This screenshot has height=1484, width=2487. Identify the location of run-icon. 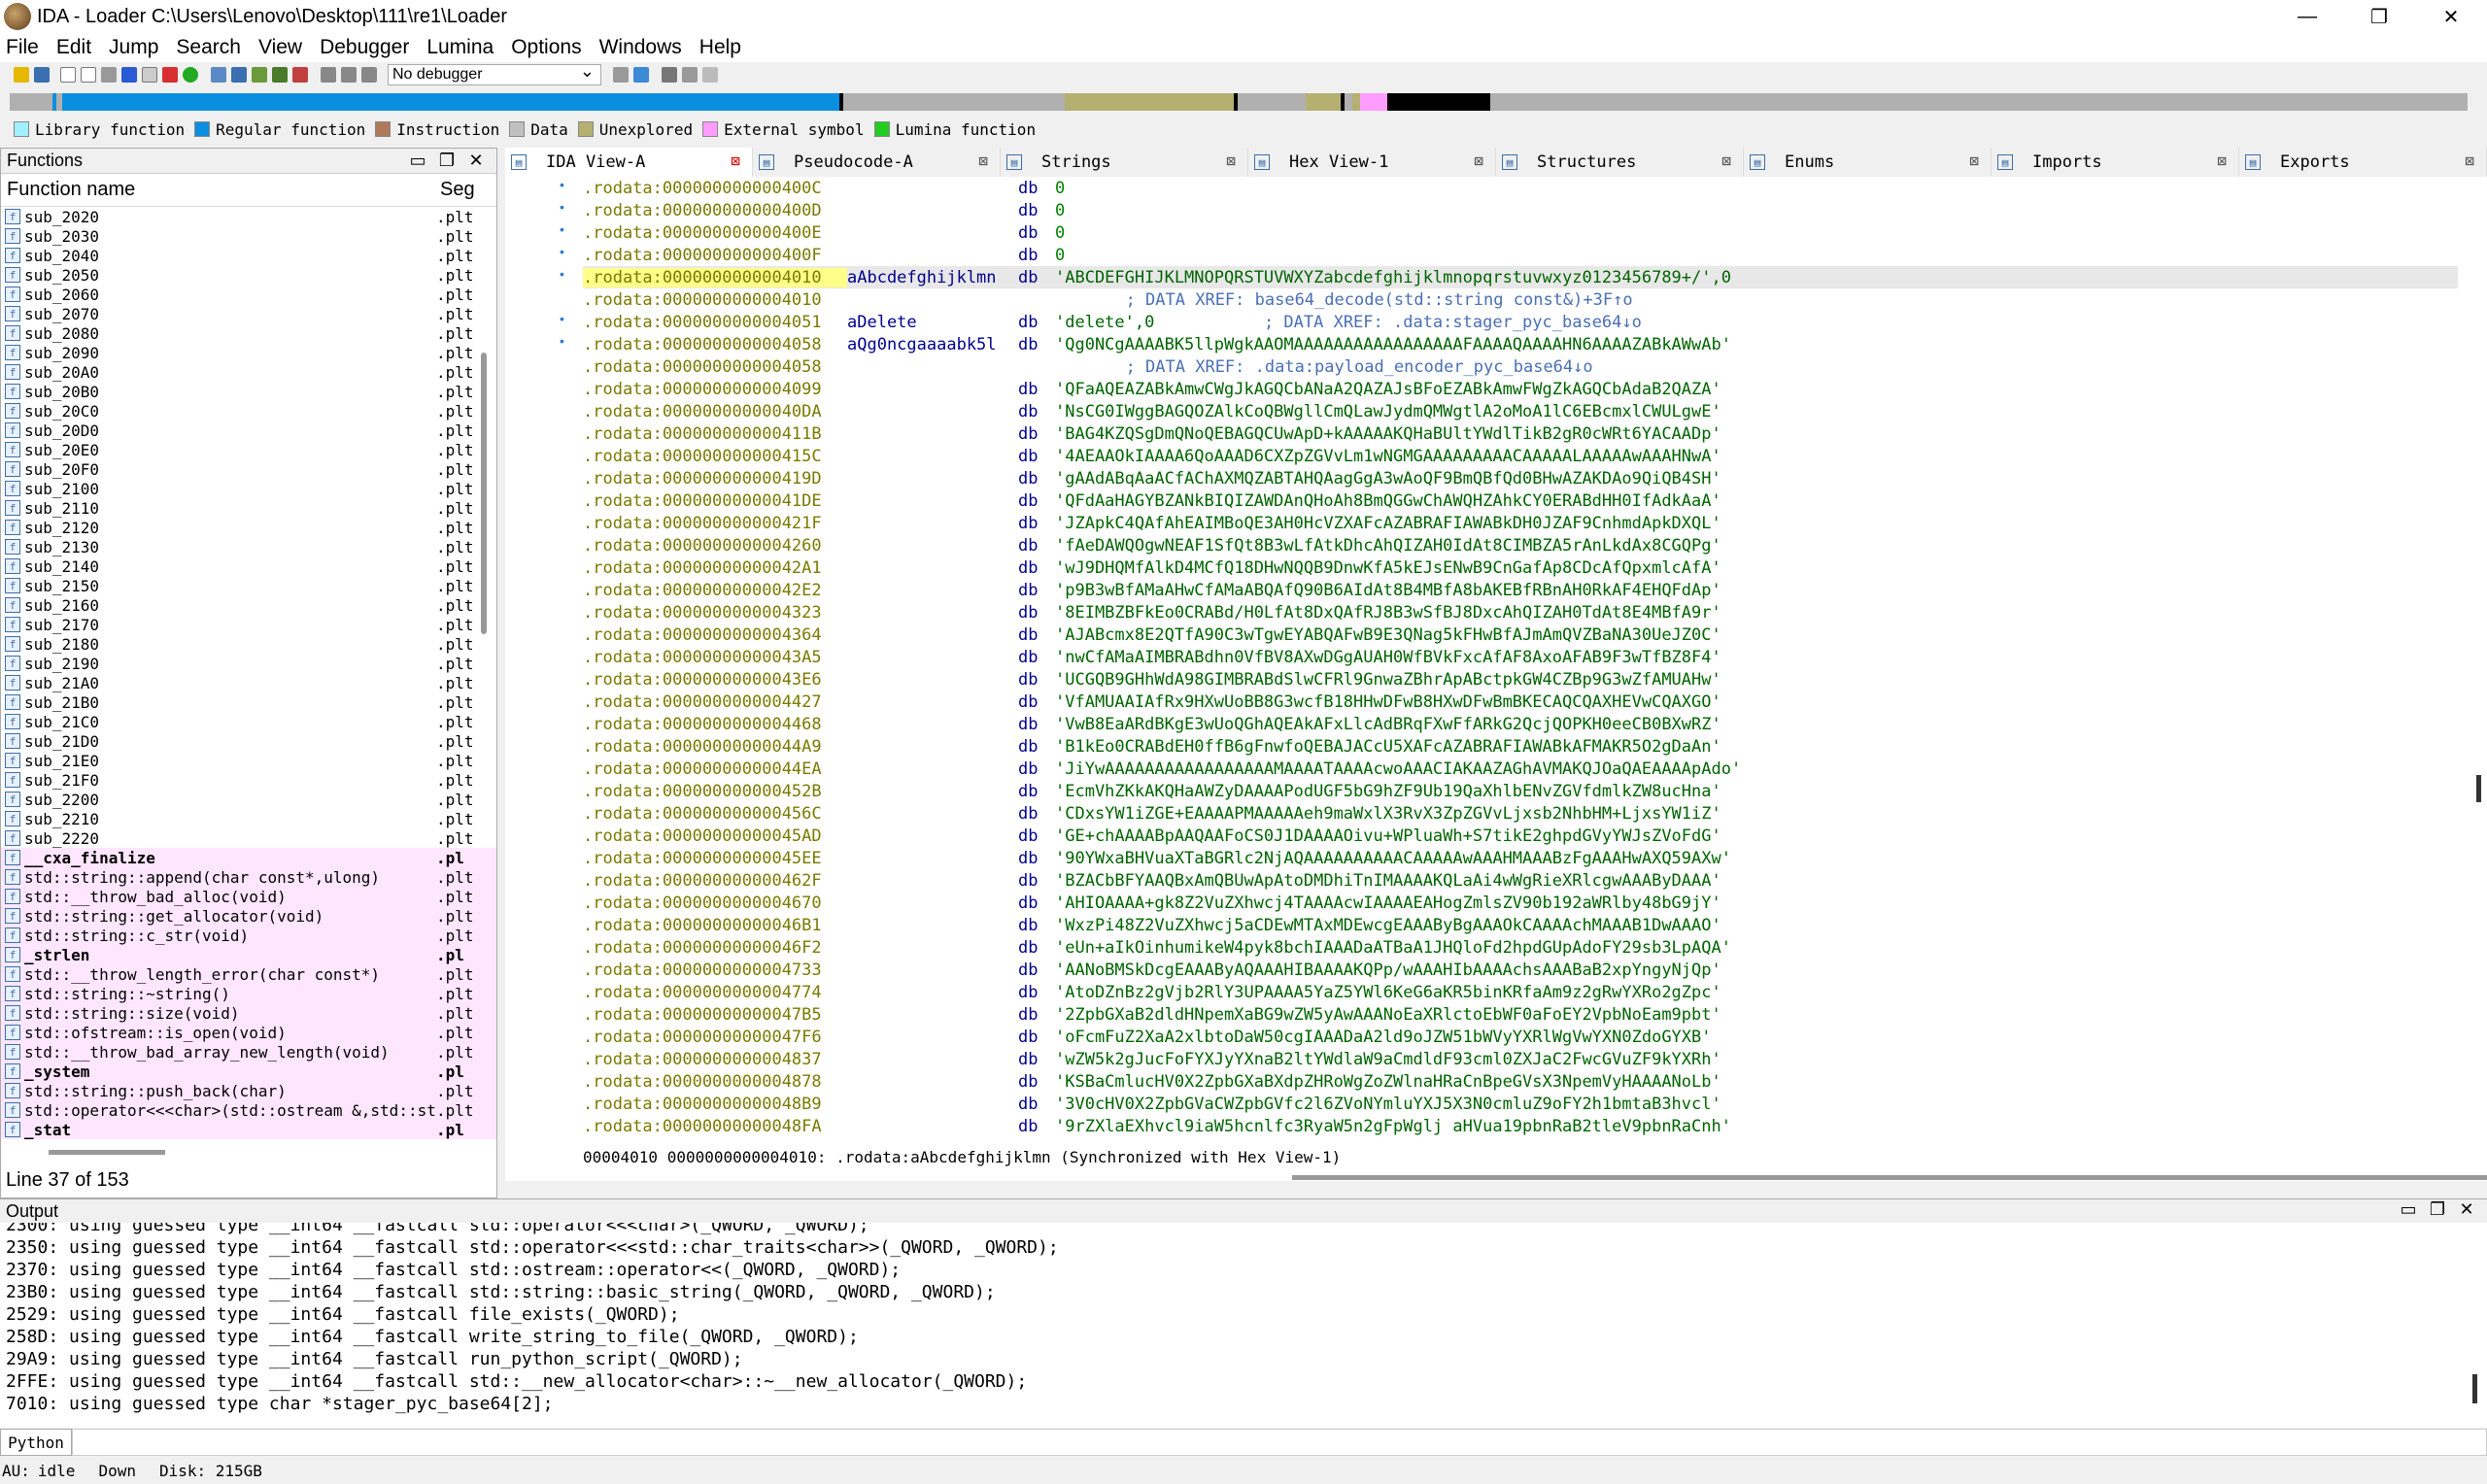
(190, 75).